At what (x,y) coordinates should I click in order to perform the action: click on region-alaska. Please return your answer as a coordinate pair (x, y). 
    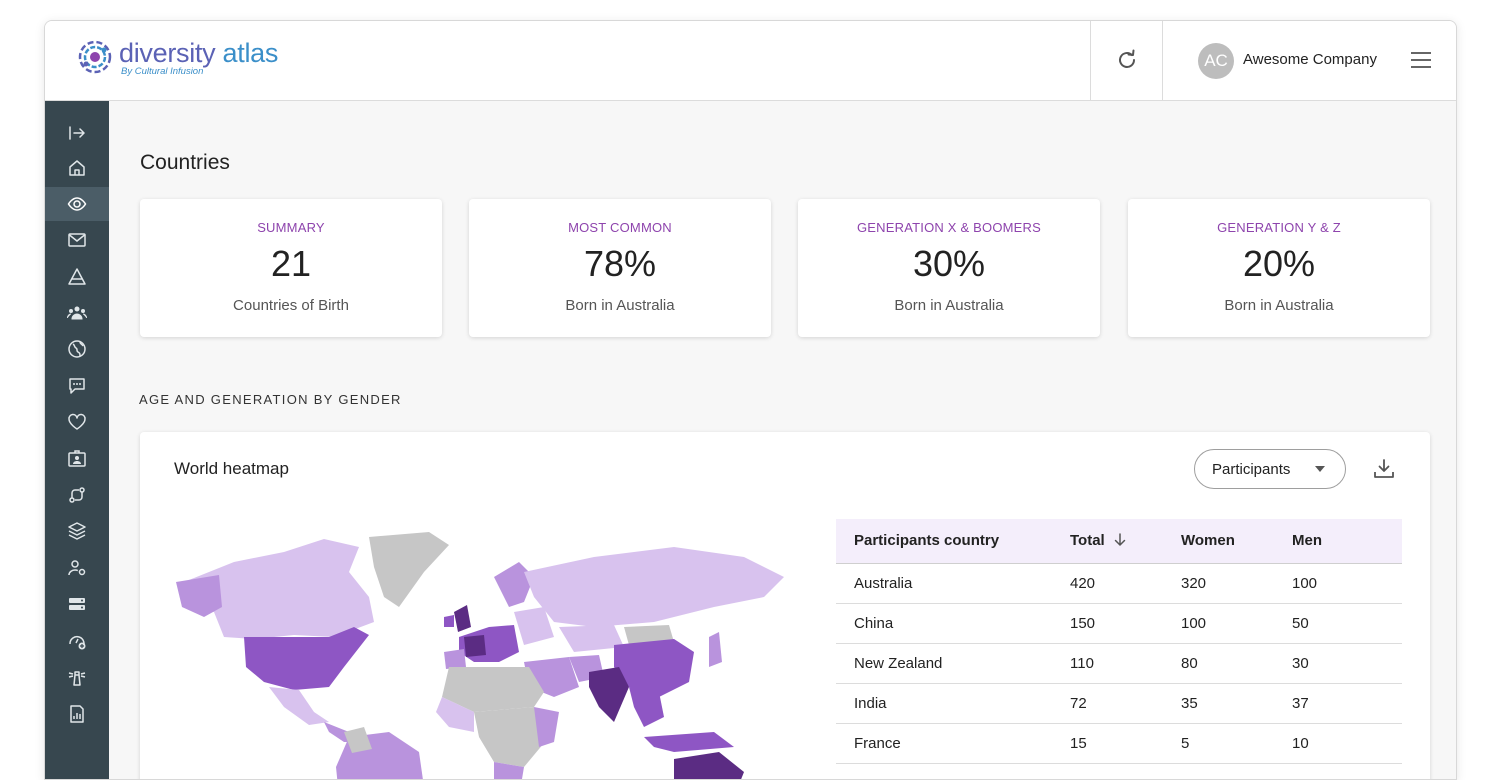
    Looking at the image, I should click on (199, 596).